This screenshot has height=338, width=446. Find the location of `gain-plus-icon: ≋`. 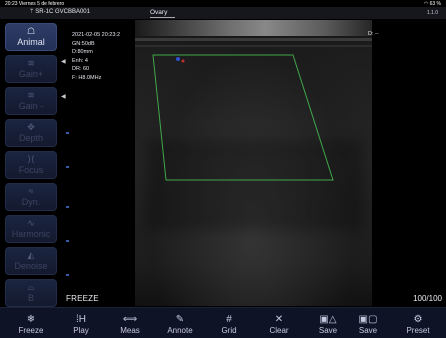

gain-plus-icon: ≋ is located at coordinates (31, 63).